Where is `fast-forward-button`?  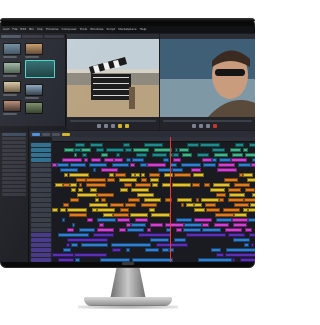 fast-forward-button is located at coordinates (208, 126).